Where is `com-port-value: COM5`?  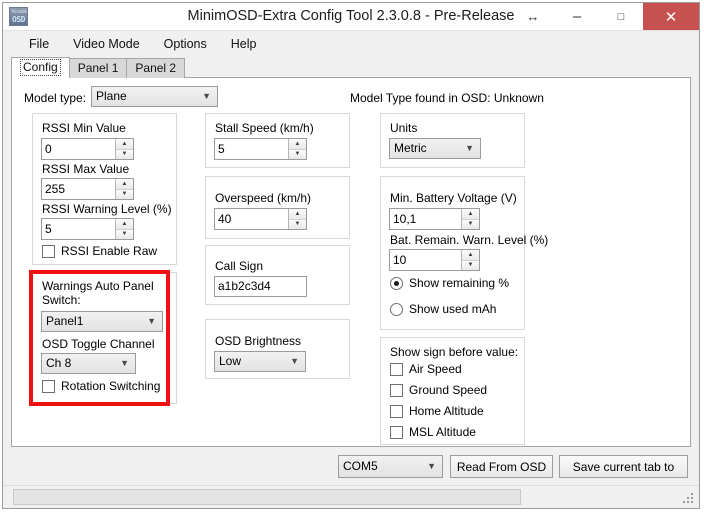
com-port-value: COM5 is located at coordinates (360, 466).